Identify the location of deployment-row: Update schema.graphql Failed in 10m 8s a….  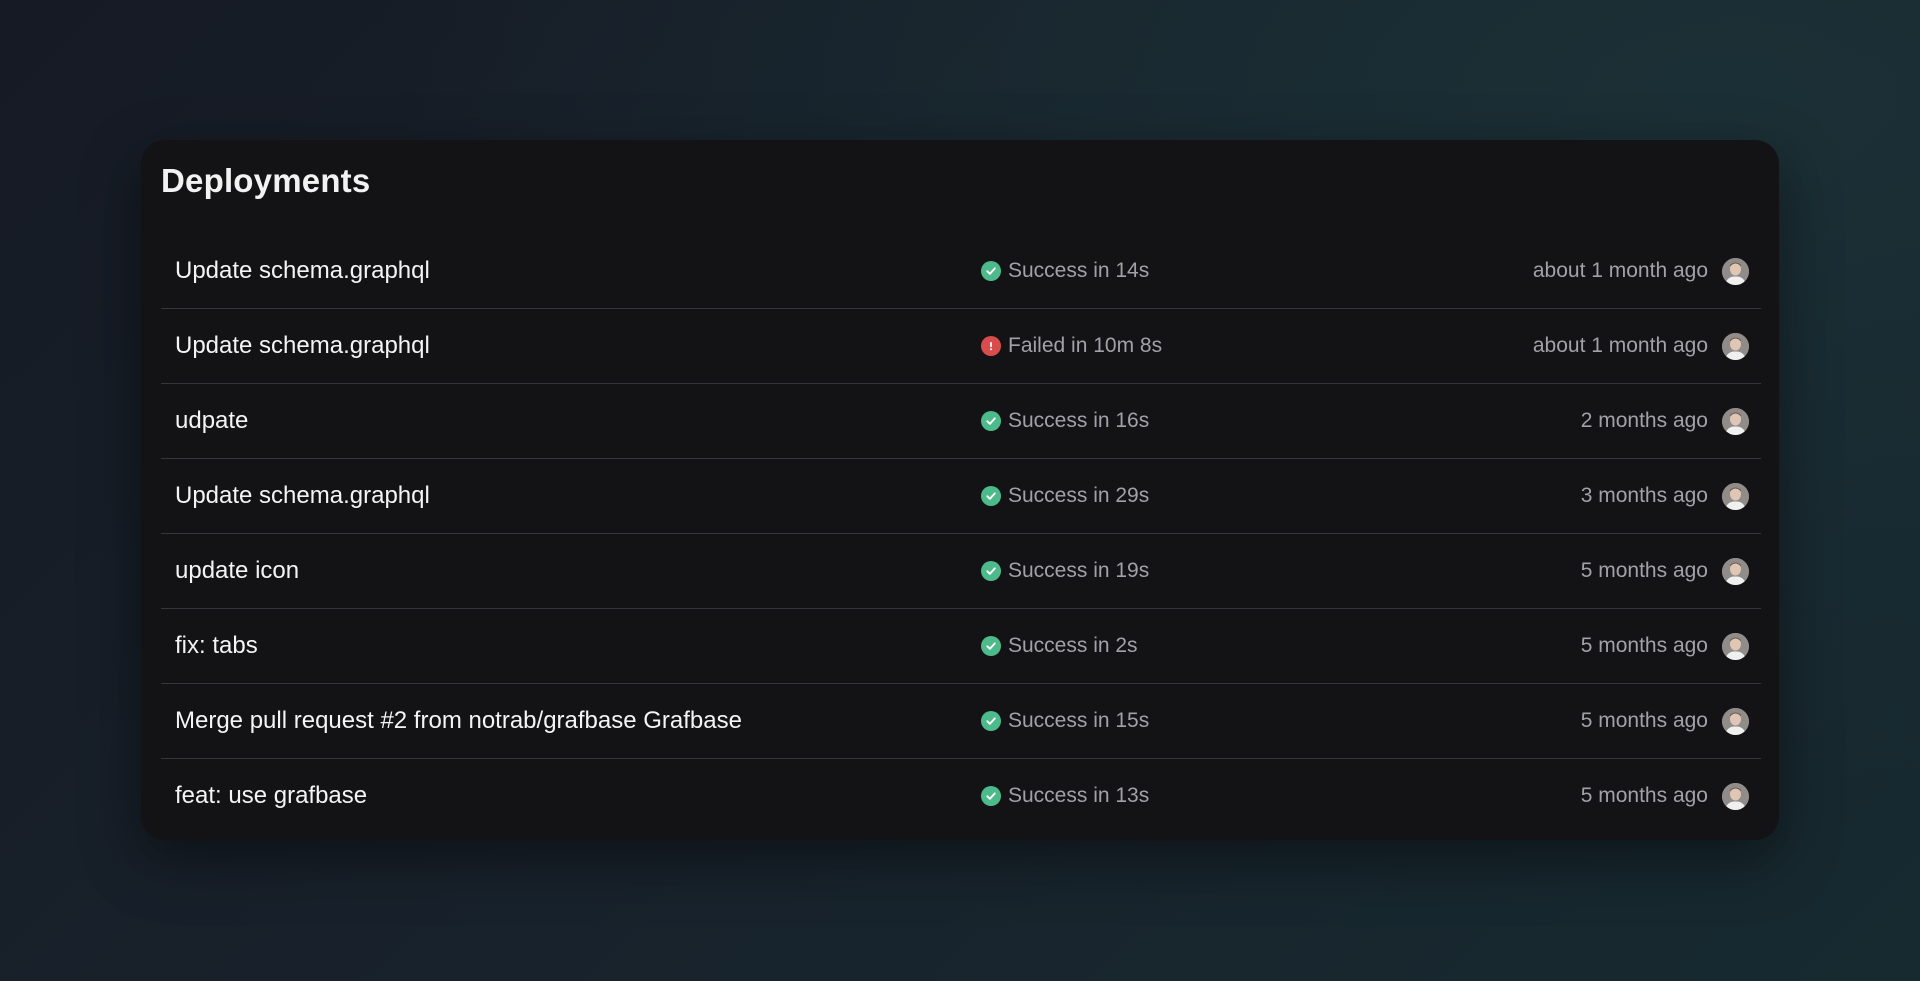
(961, 346).